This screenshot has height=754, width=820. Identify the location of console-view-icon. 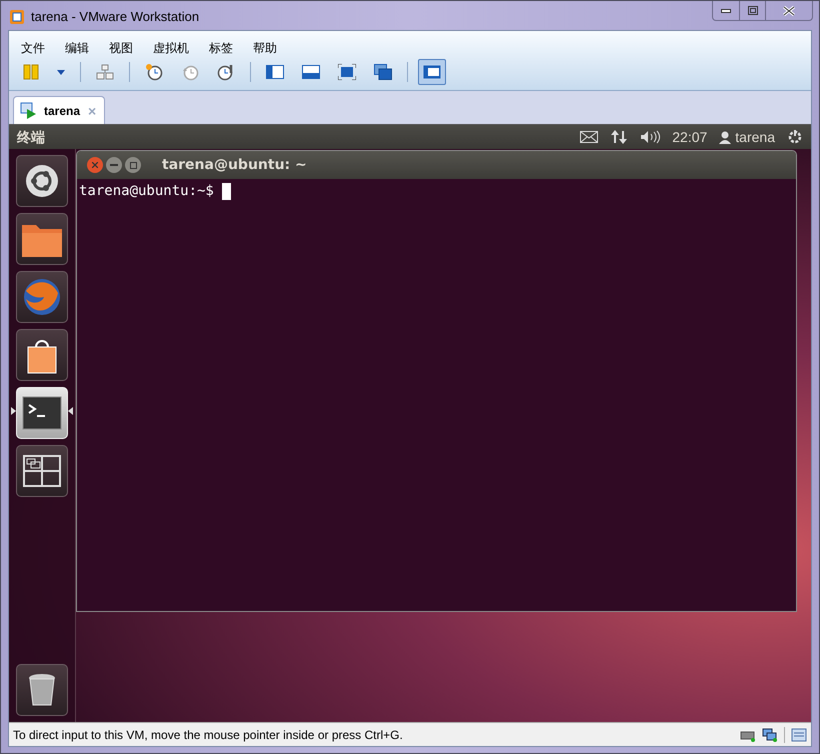
(432, 72).